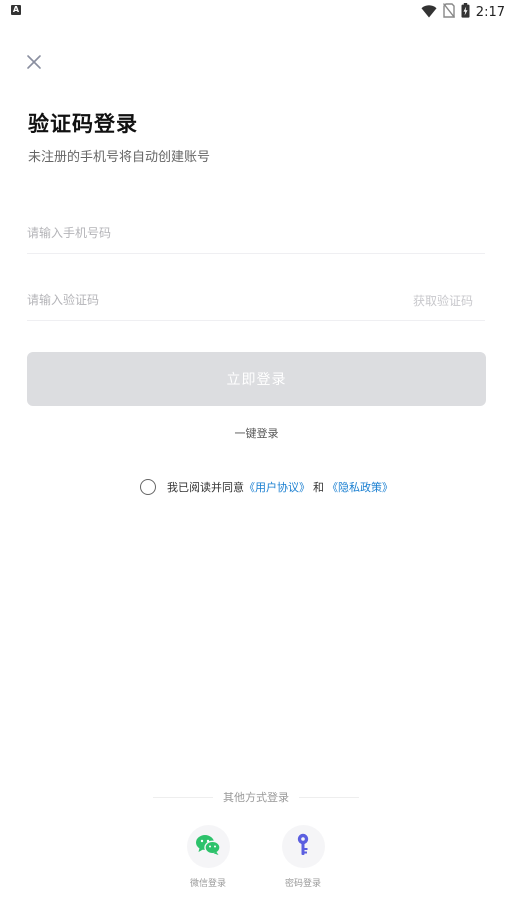  I want to click on battery-charging-icon, so click(465, 12).